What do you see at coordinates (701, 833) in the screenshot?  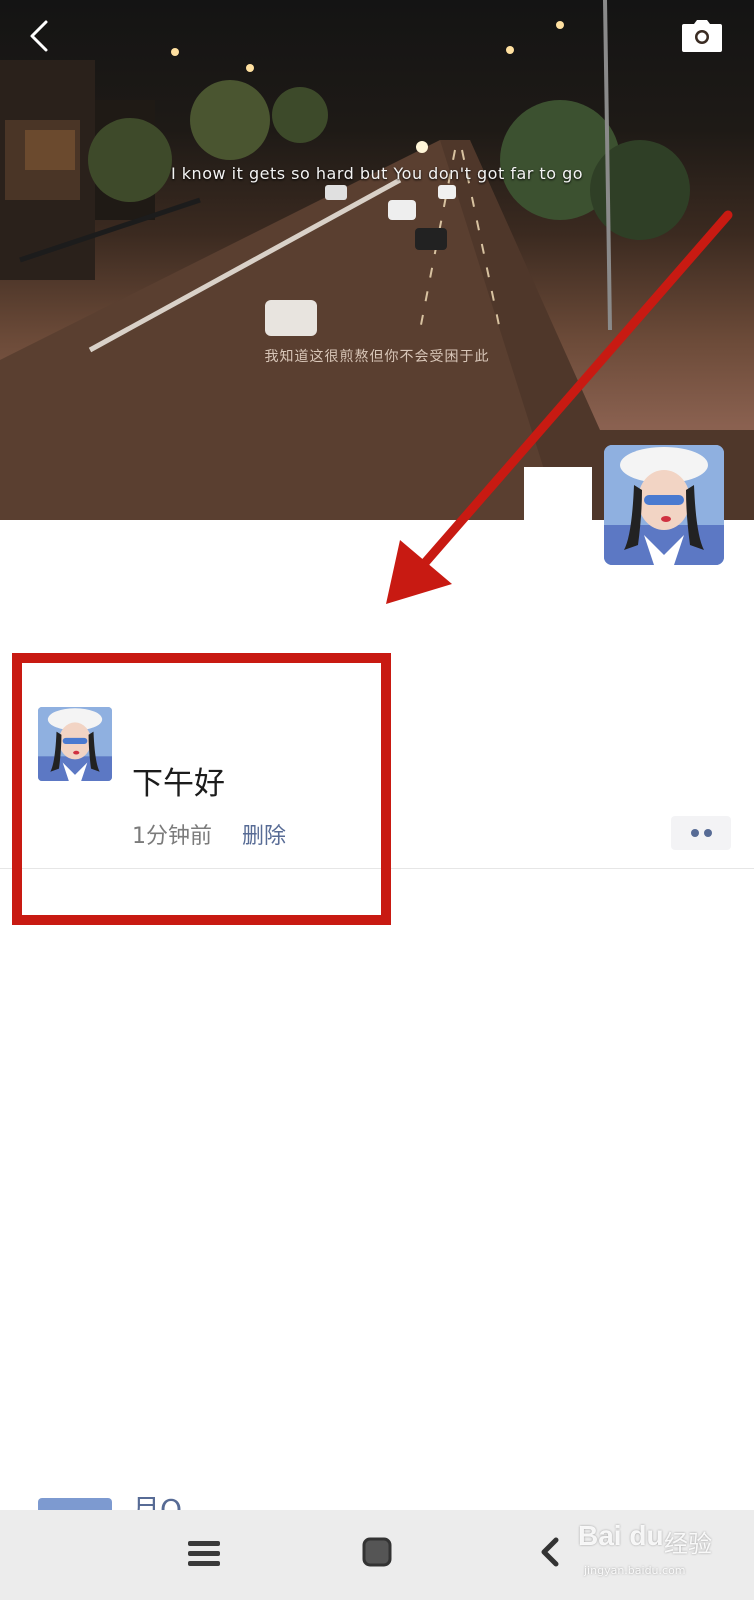 I see `more-options-button` at bounding box center [701, 833].